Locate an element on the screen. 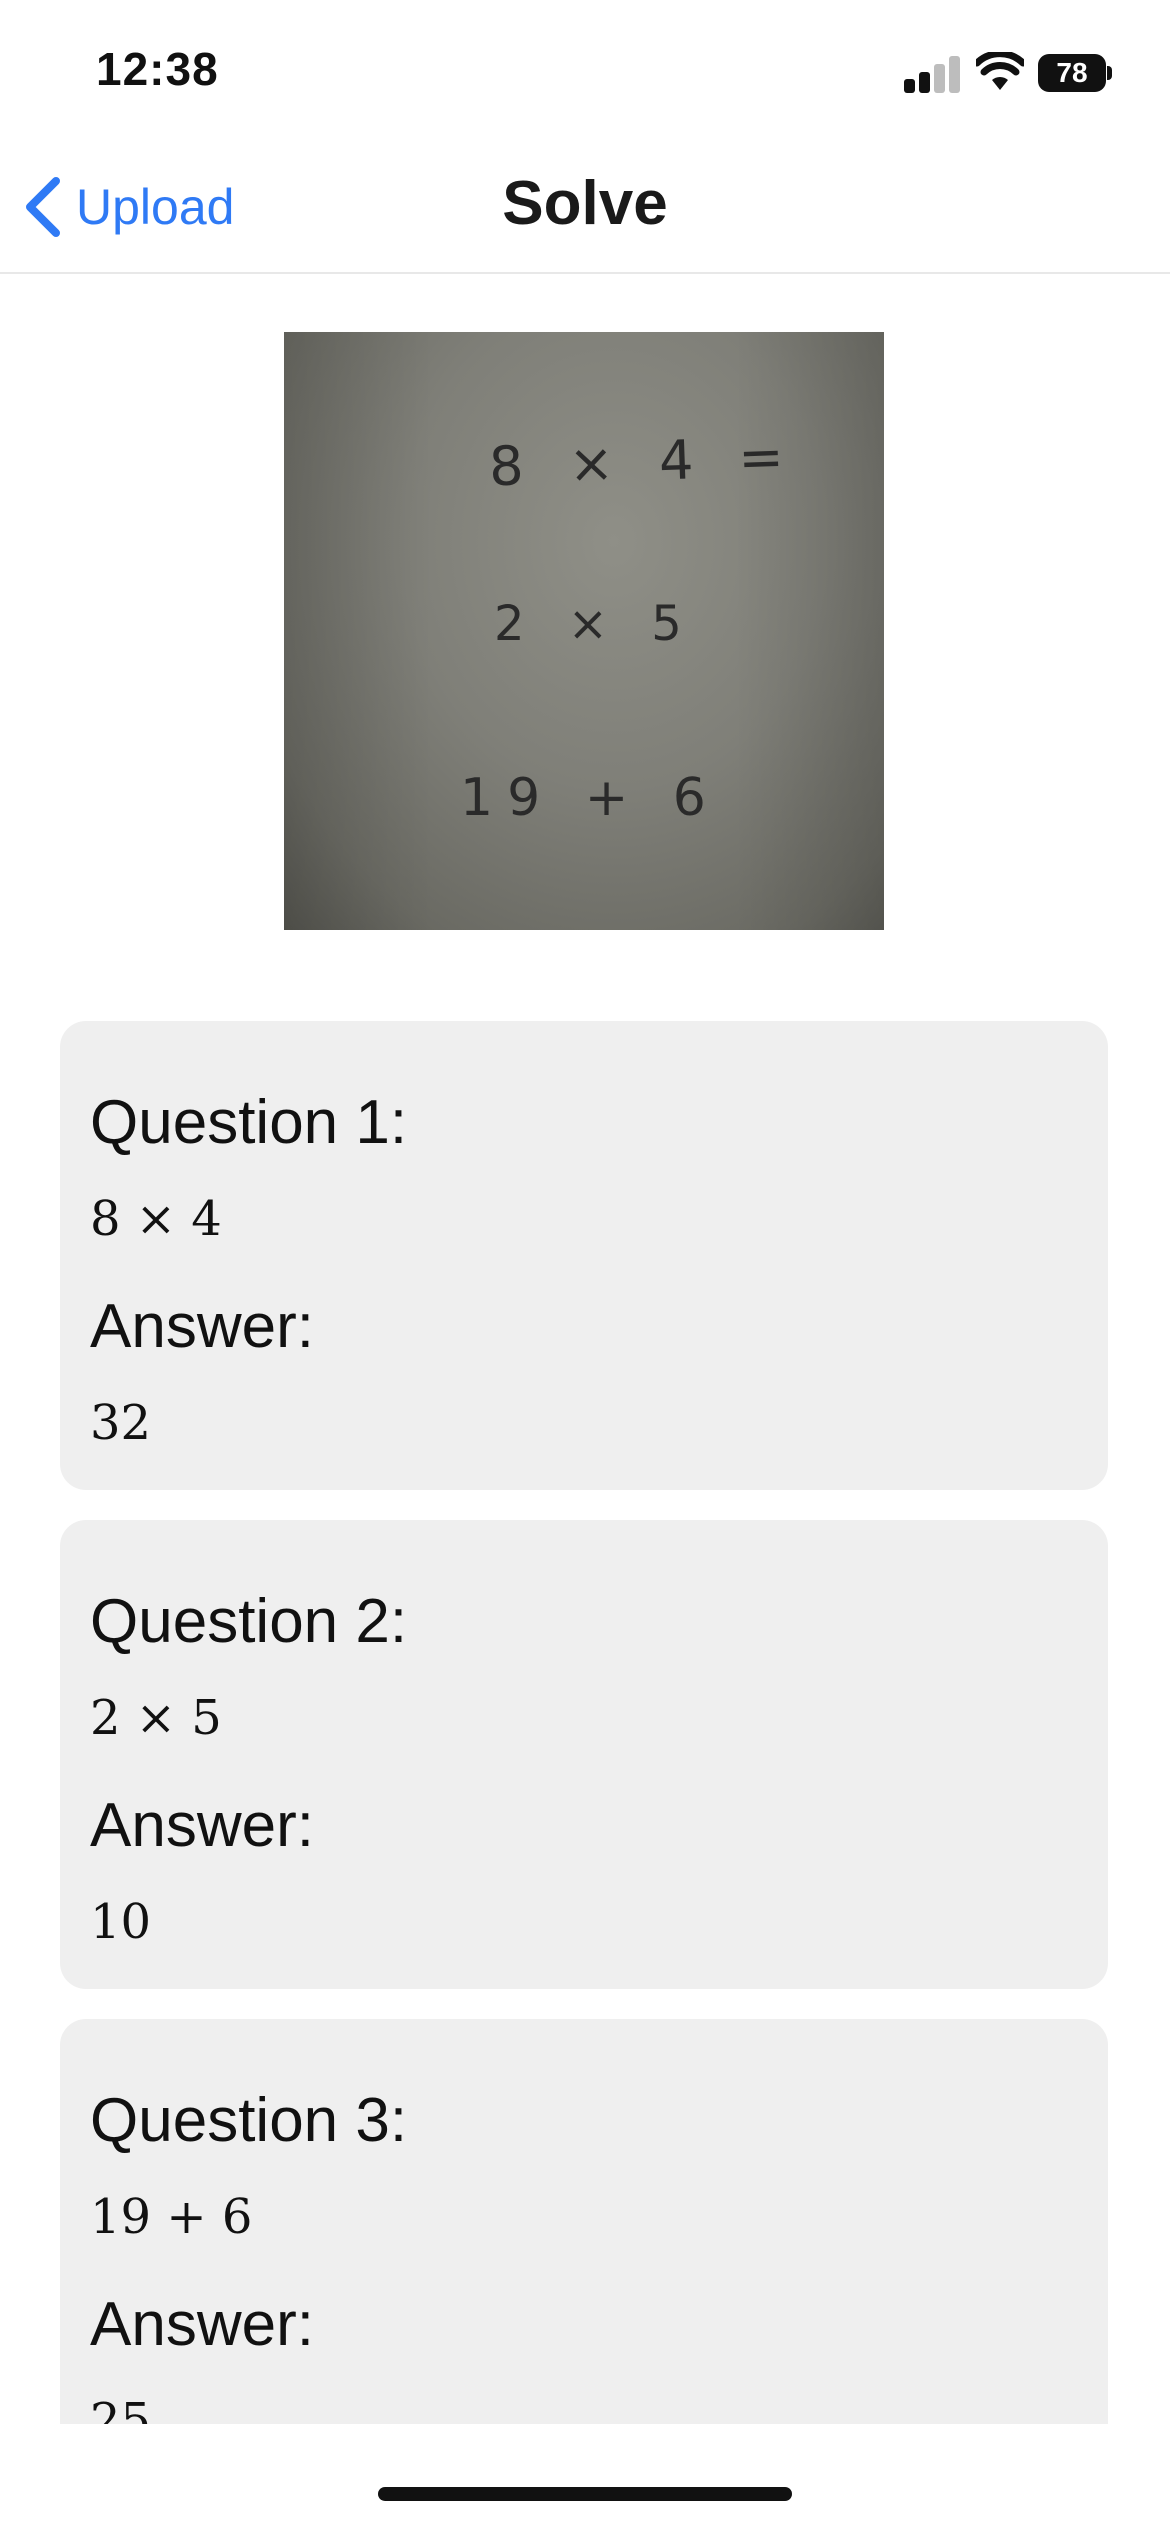 This screenshot has width=1170, height=2532. question-label: Question 3: is located at coordinates (249, 2120).